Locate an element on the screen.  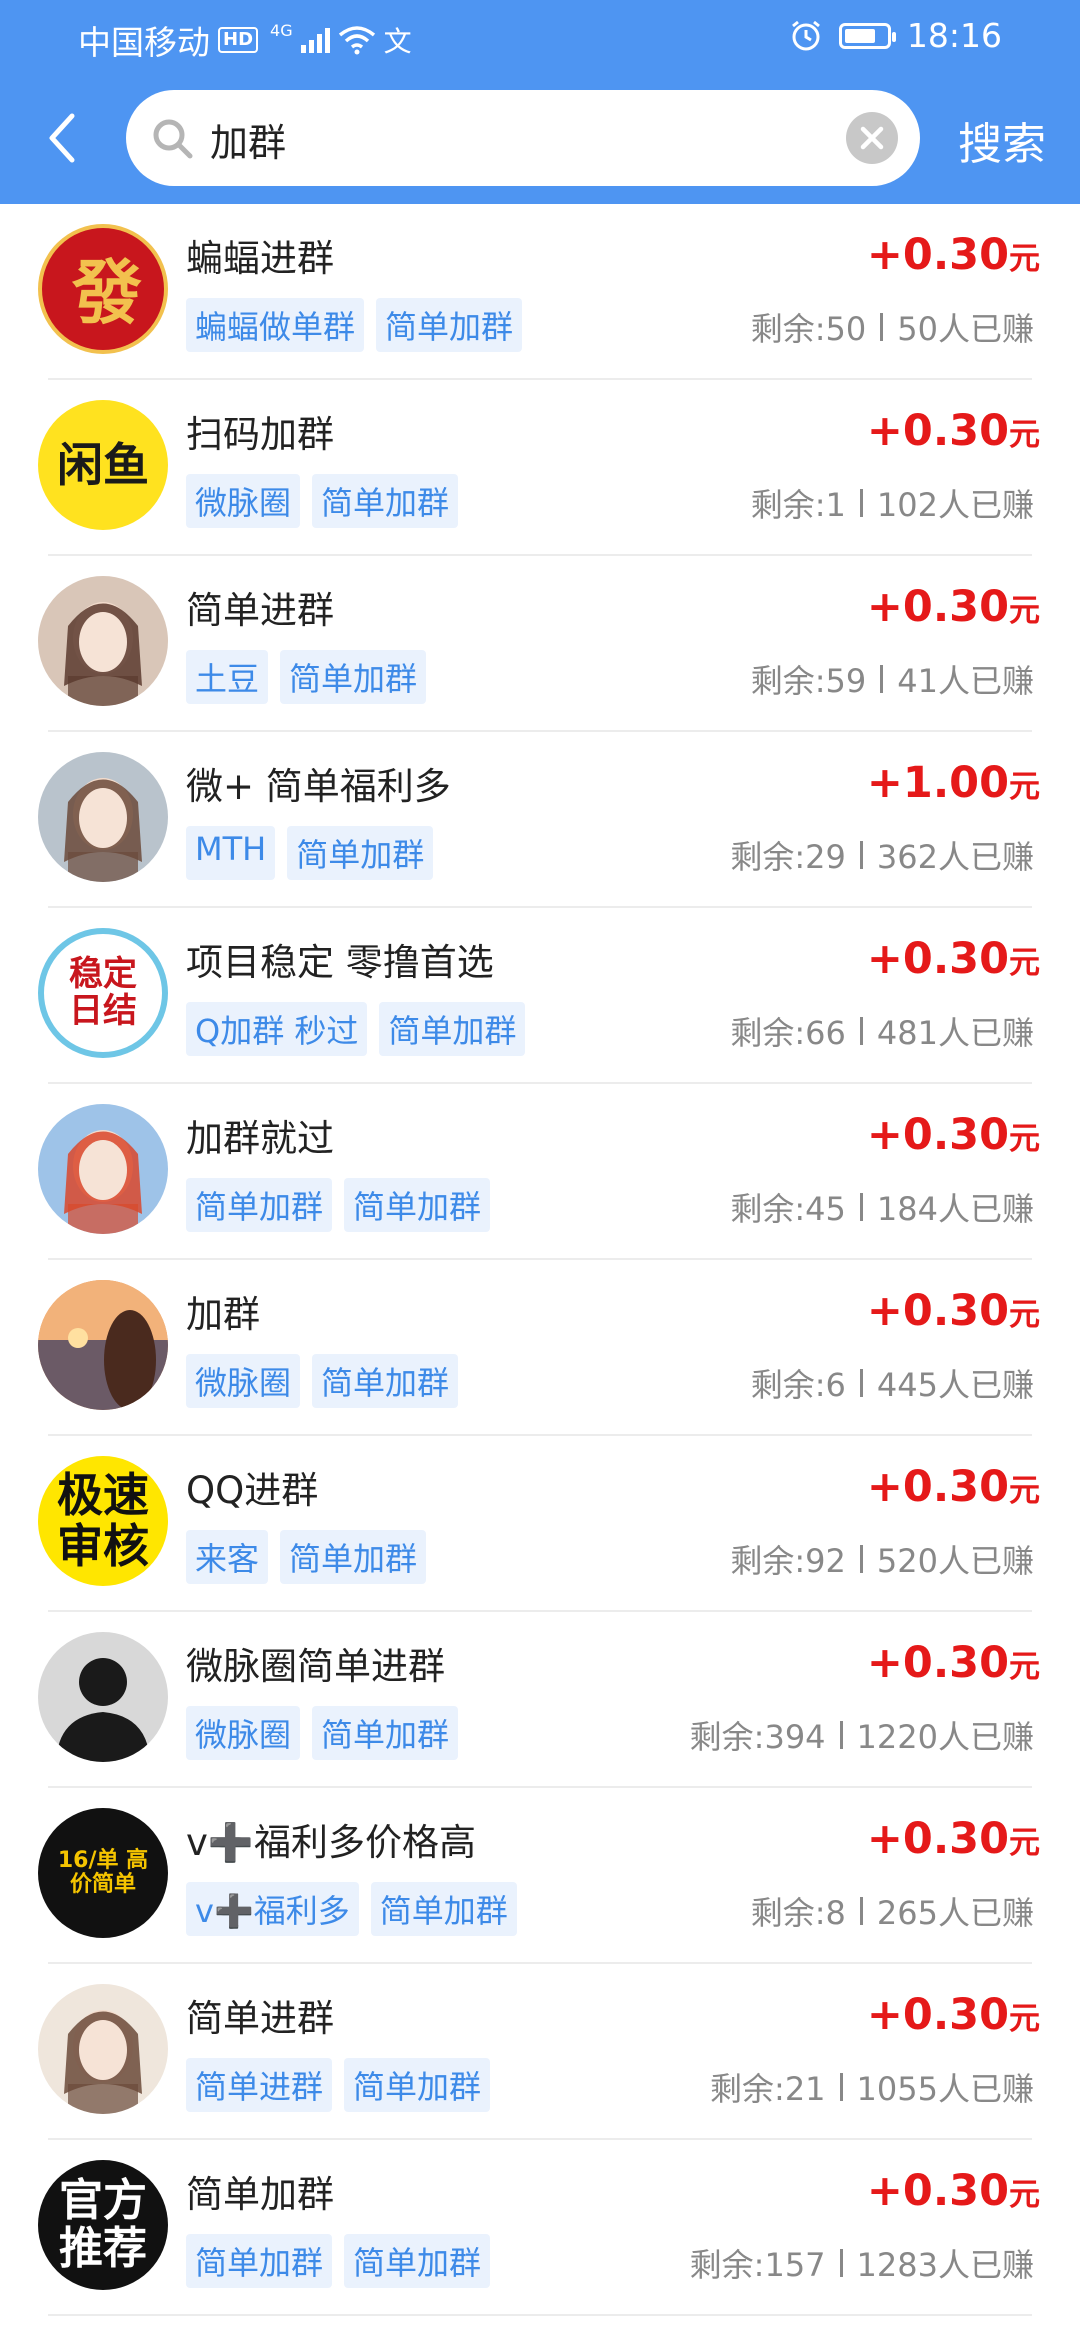
search-button: 搜索 is located at coordinates (1002, 140).